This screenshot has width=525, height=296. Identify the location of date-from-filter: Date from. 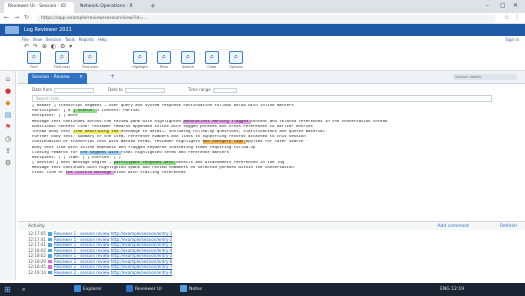
(63, 89).